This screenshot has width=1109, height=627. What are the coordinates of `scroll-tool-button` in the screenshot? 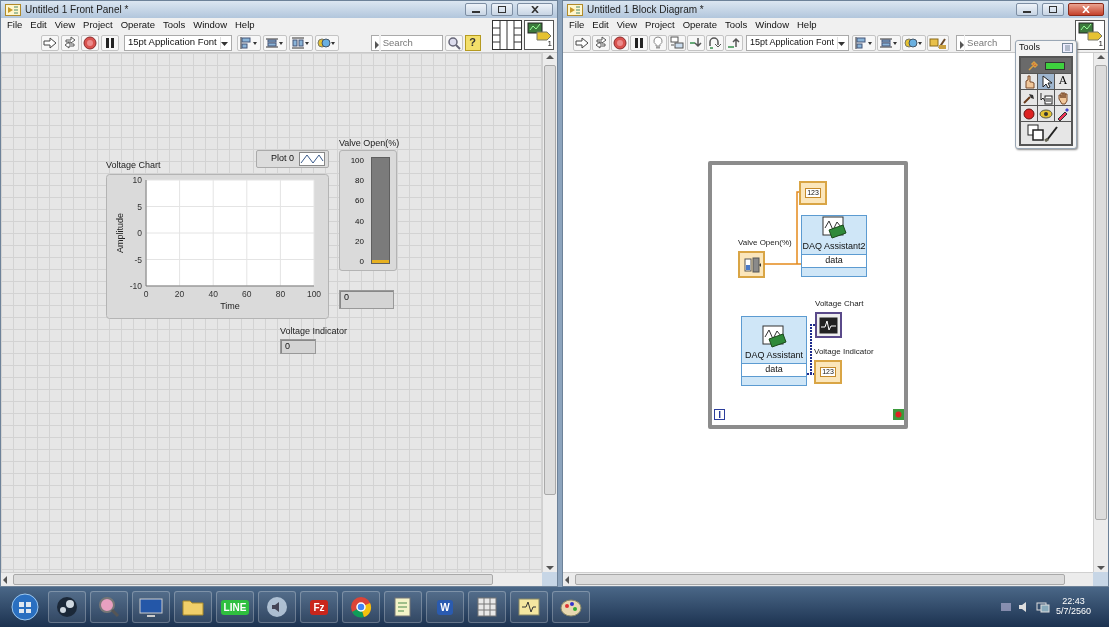 It's located at (1063, 97).